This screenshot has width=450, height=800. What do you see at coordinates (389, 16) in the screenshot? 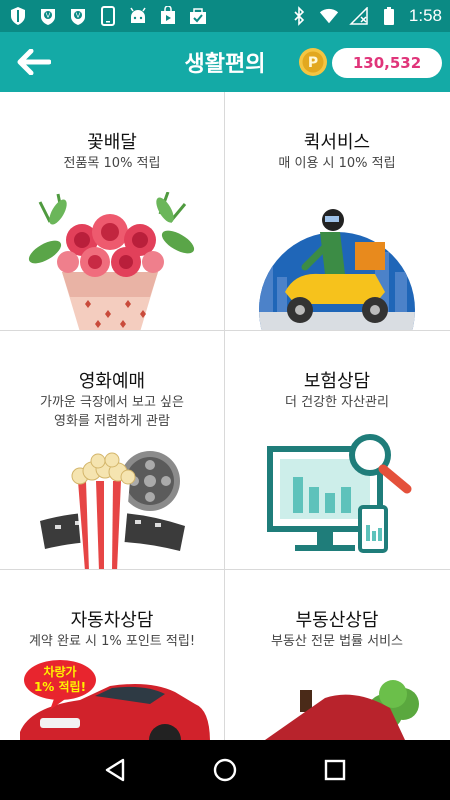
I see `battery-icon` at bounding box center [389, 16].